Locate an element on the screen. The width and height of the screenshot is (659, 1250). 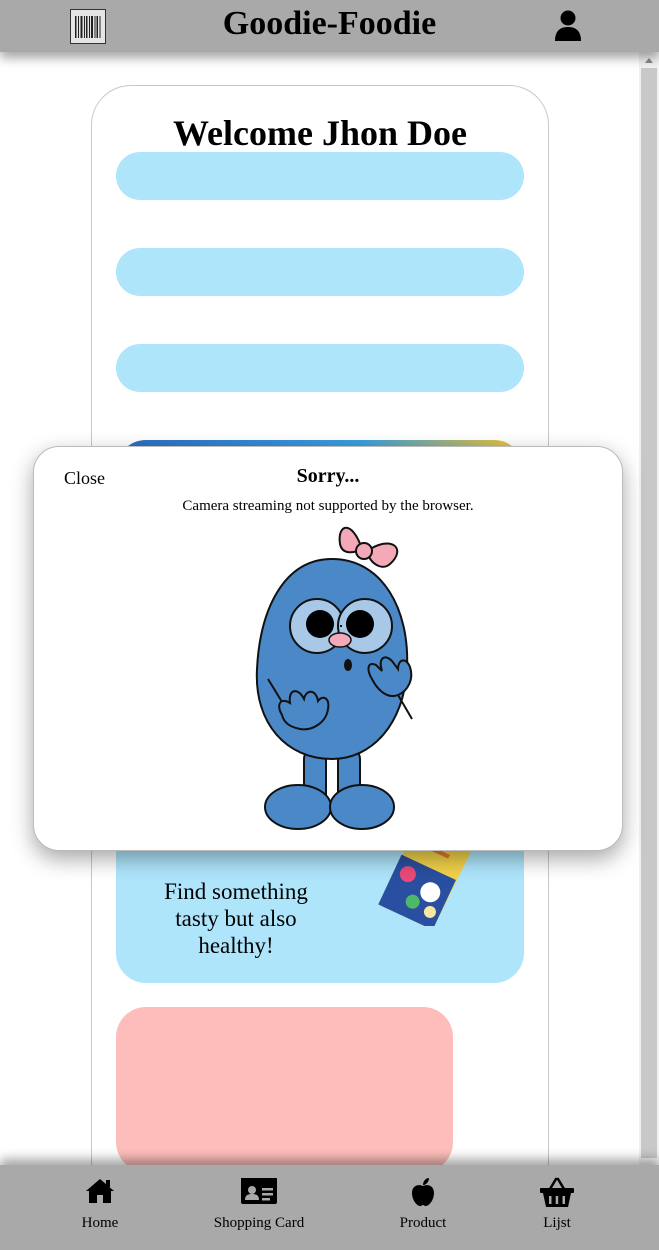
apple-icon is located at coordinates (423, 1192).